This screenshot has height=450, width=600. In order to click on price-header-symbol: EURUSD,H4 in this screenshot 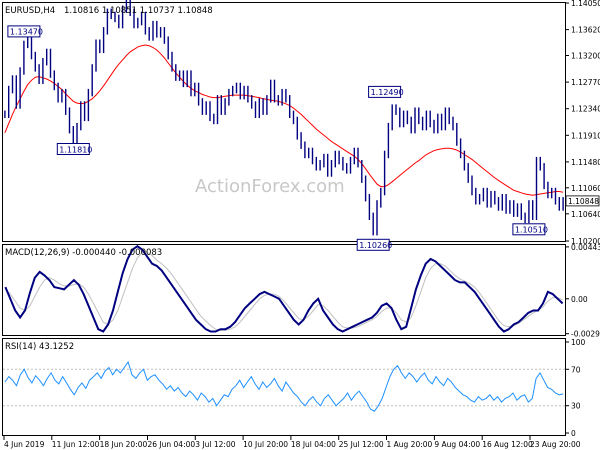, I will do `click(30, 11)`.